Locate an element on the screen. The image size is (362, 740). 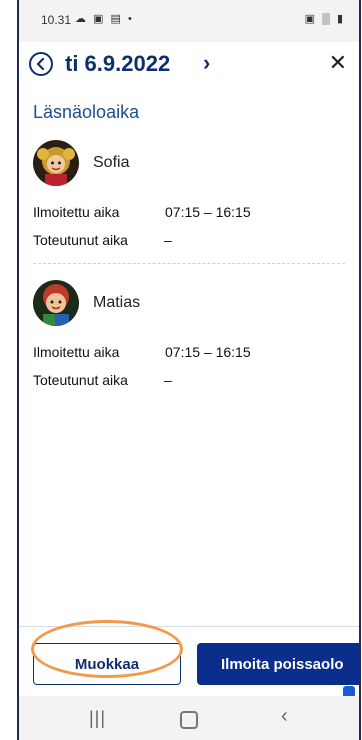
android-nav-bar: ||| ‹ is located at coordinates (189, 718).